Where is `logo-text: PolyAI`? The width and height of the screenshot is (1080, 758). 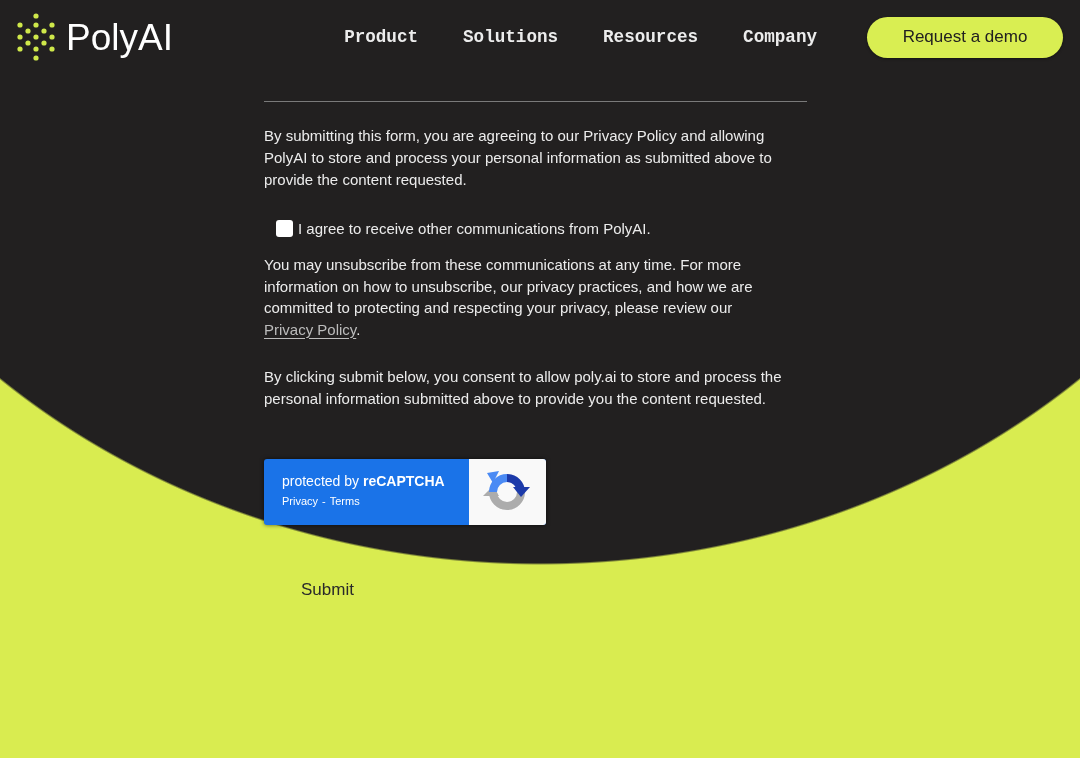
logo-text: PolyAI is located at coordinates (119, 37).